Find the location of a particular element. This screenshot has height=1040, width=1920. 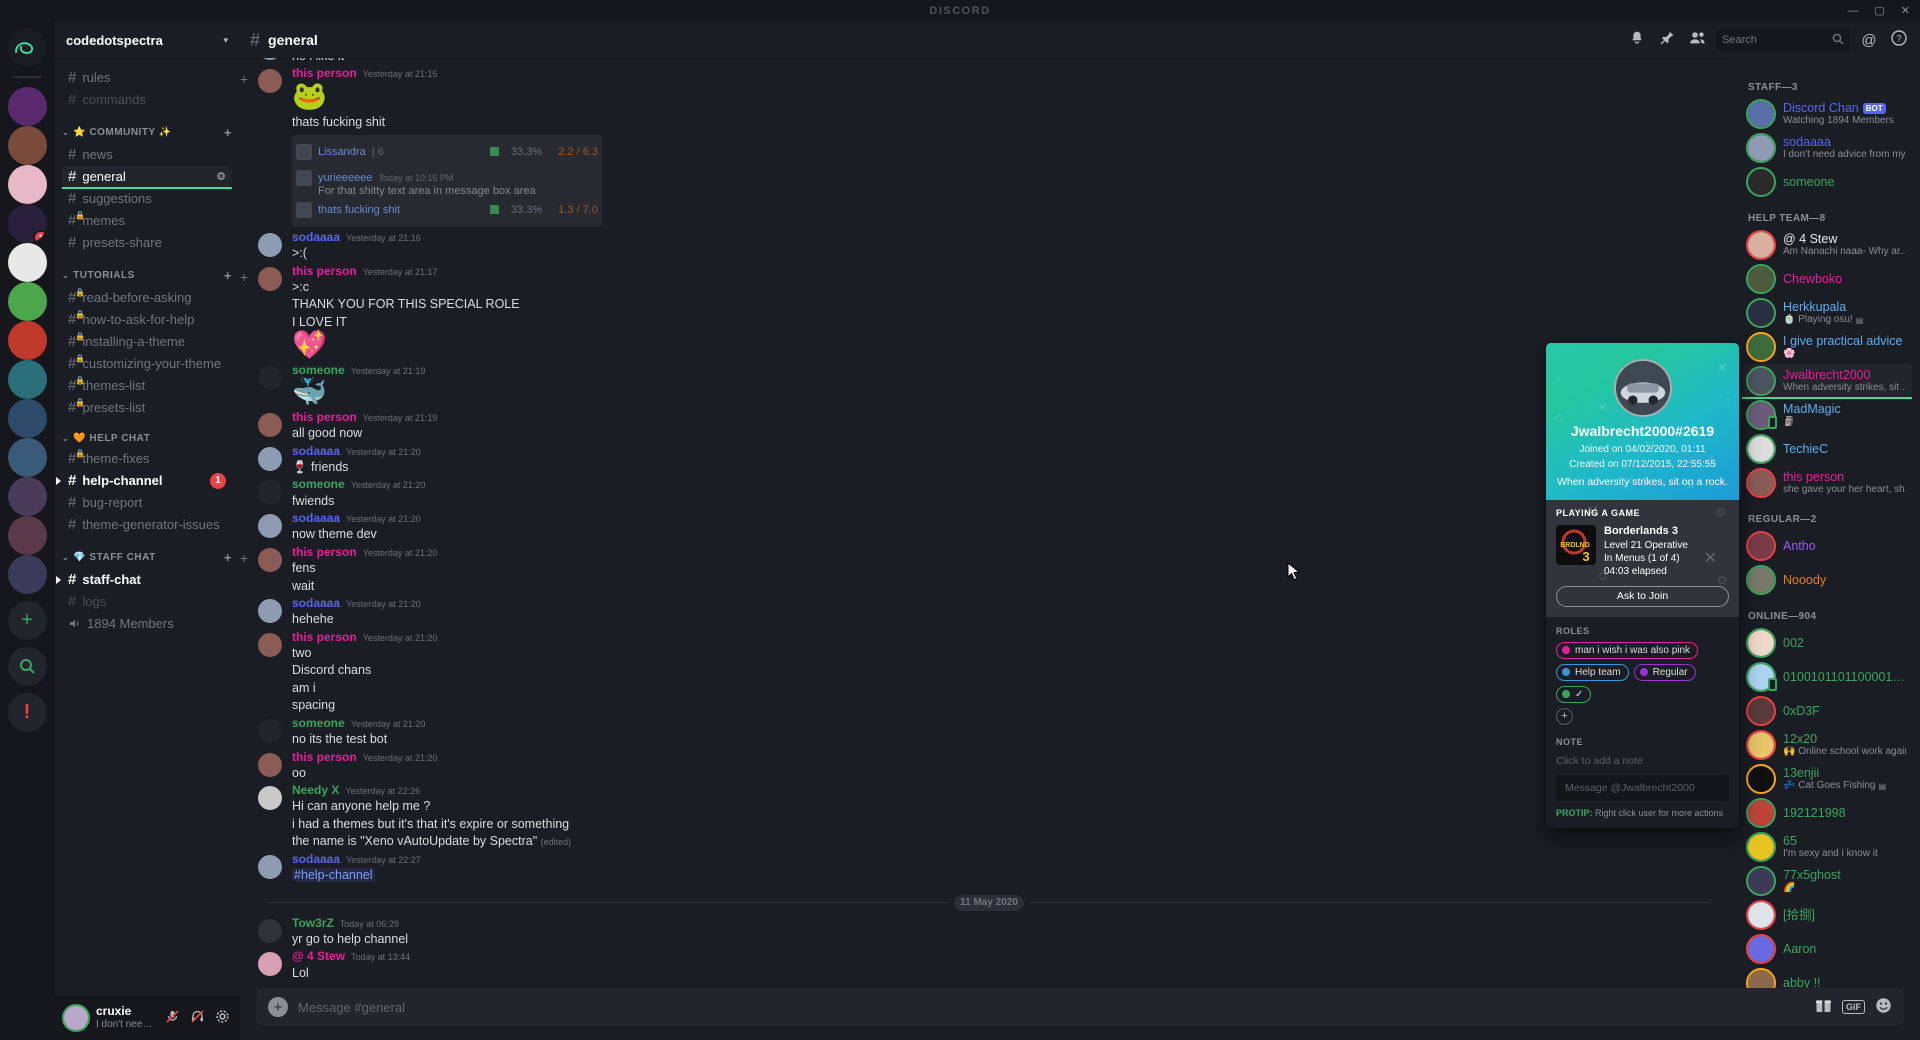

home-button is located at coordinates (27, 47).